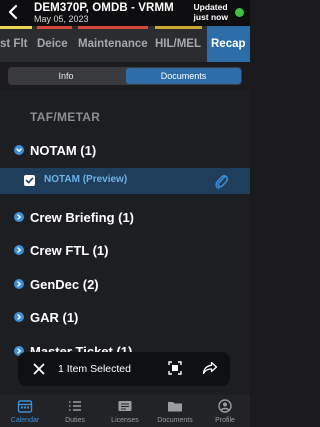 This screenshot has height=427, width=320. I want to click on document-item-label: NOTAM (Preview), so click(86, 179).